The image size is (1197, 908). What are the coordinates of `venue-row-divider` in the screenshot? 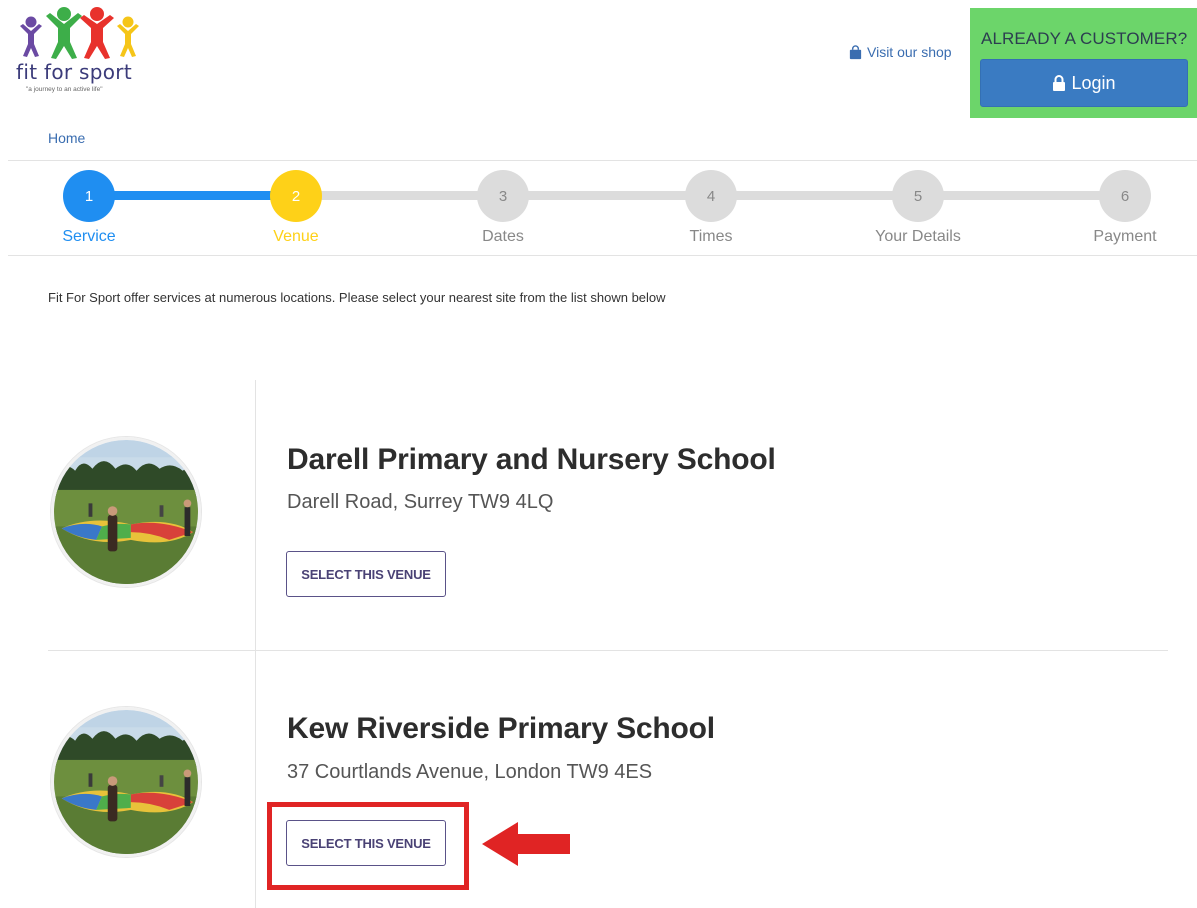 It's located at (608, 650).